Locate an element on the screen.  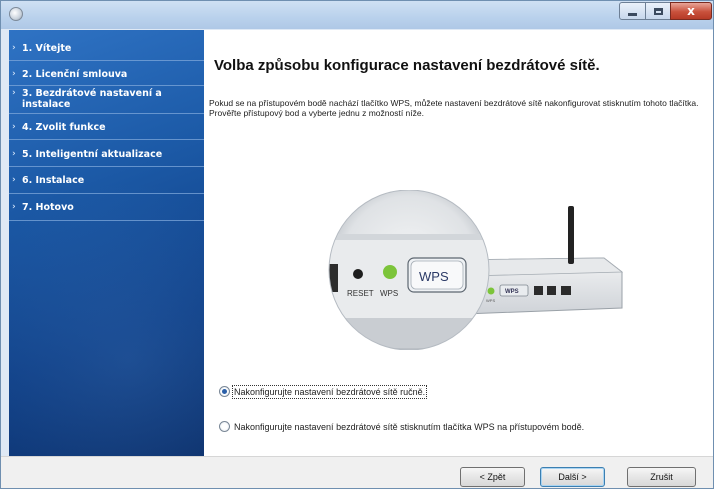
sidebar-item-license: › 2. Licenční smlouva is located at coordinates (106, 74).